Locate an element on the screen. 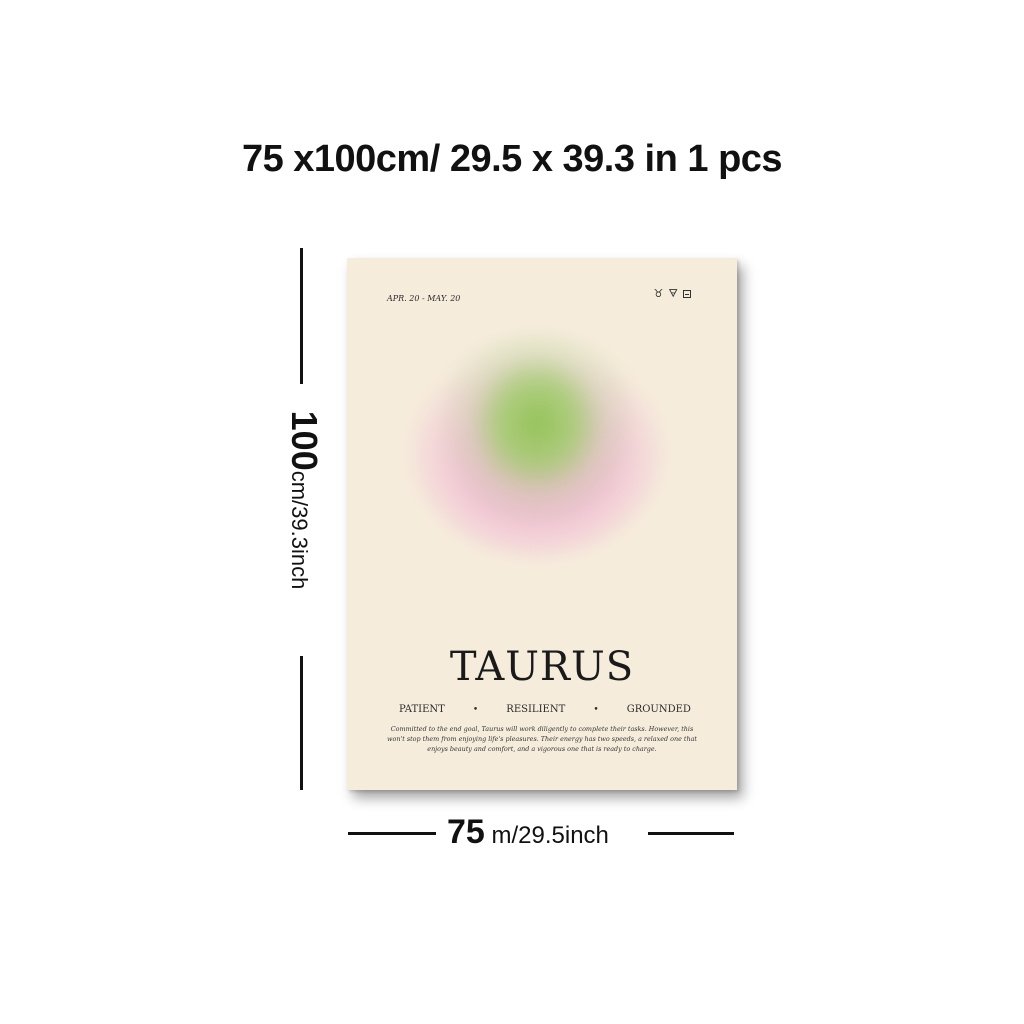  width-marker-line-left is located at coordinates (392, 833).